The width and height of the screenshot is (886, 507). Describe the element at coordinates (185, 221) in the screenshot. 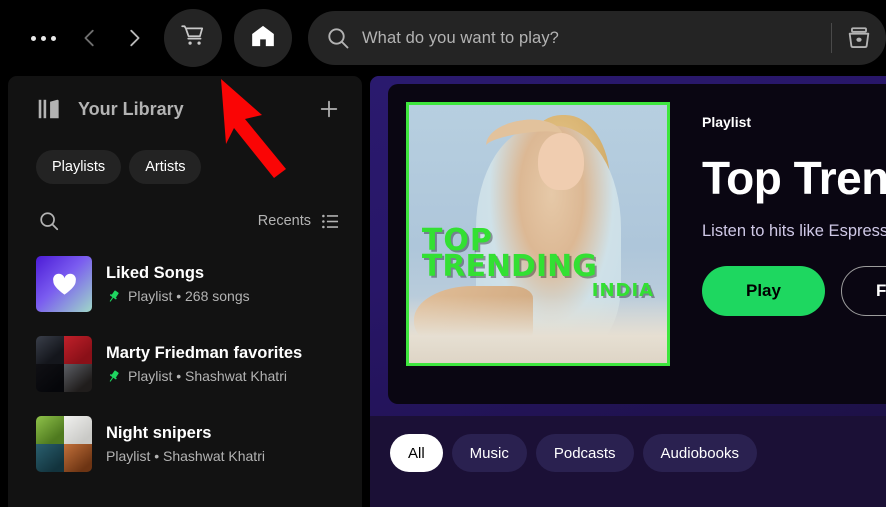

I see `library-tools: Recents` at that location.